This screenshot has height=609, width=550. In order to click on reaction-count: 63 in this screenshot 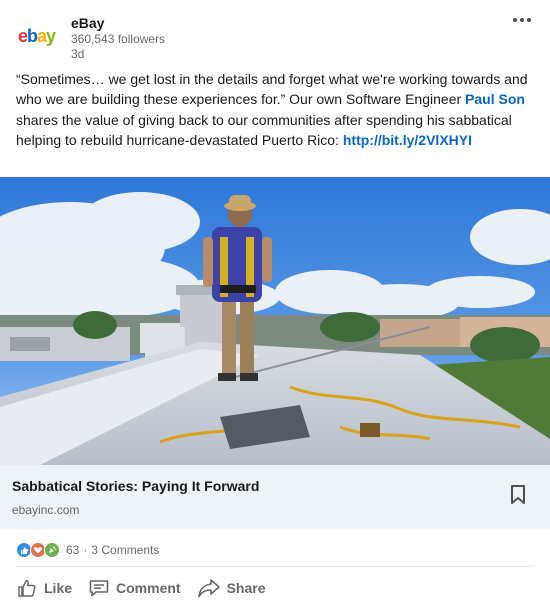, I will do `click(72, 550)`.